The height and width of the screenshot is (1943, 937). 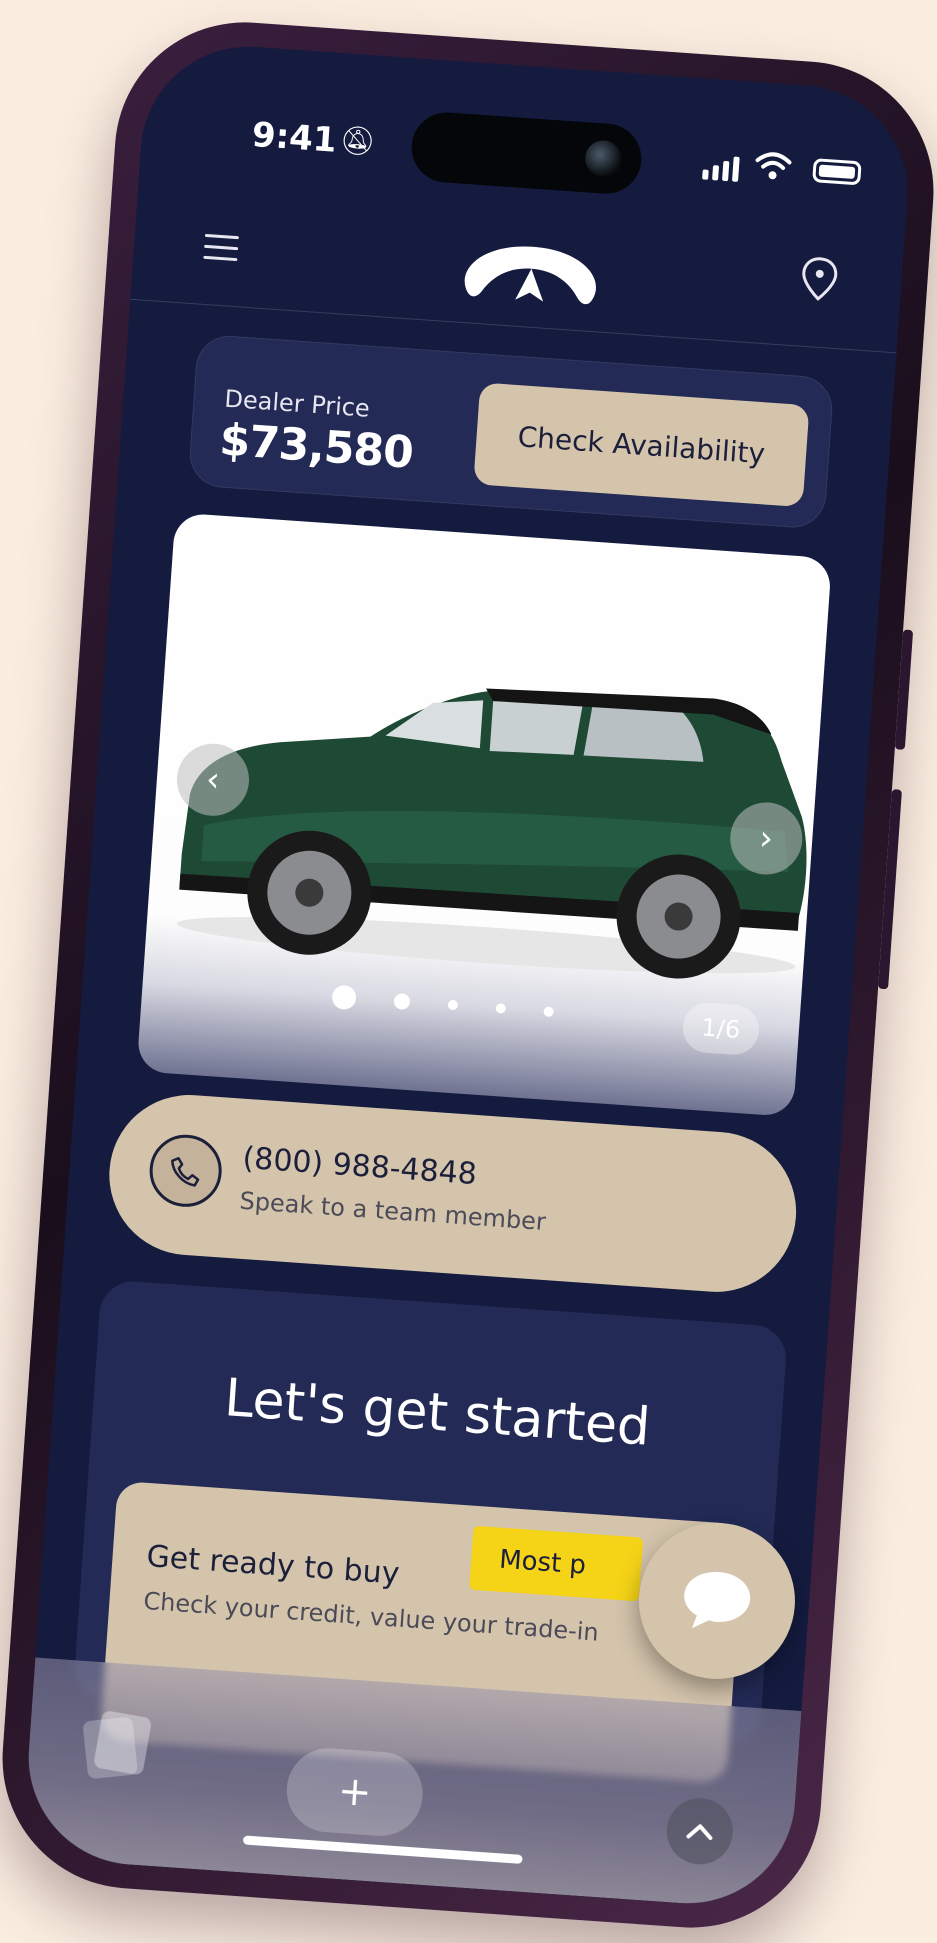 What do you see at coordinates (117, 1745) in the screenshot?
I see `cards-icon` at bounding box center [117, 1745].